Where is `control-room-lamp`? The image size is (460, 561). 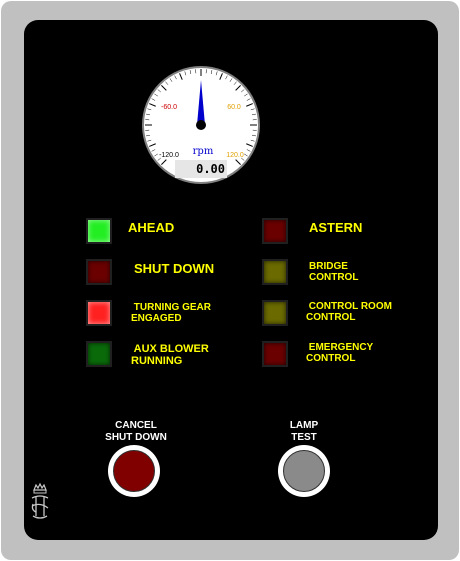 control-room-lamp is located at coordinates (275, 313).